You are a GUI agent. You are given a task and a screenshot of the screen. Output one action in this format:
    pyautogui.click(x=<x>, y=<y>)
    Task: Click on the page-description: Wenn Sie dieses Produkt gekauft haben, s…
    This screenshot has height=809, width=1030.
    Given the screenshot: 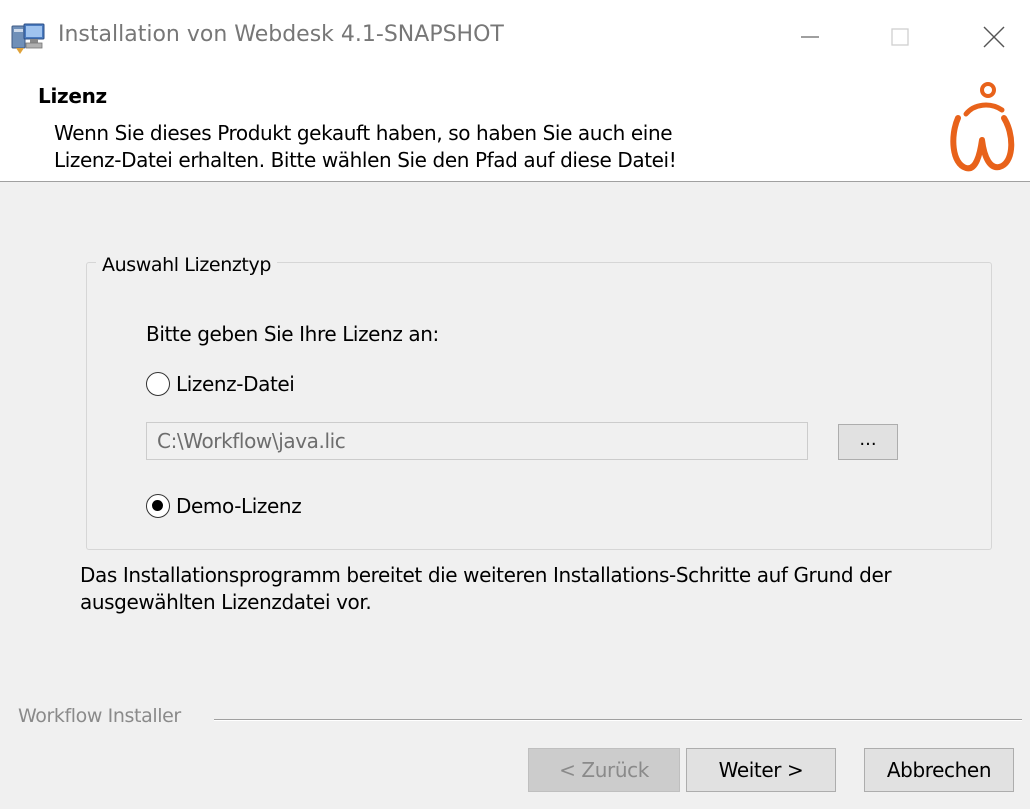 What is the action you would take?
    pyautogui.click(x=365, y=147)
    